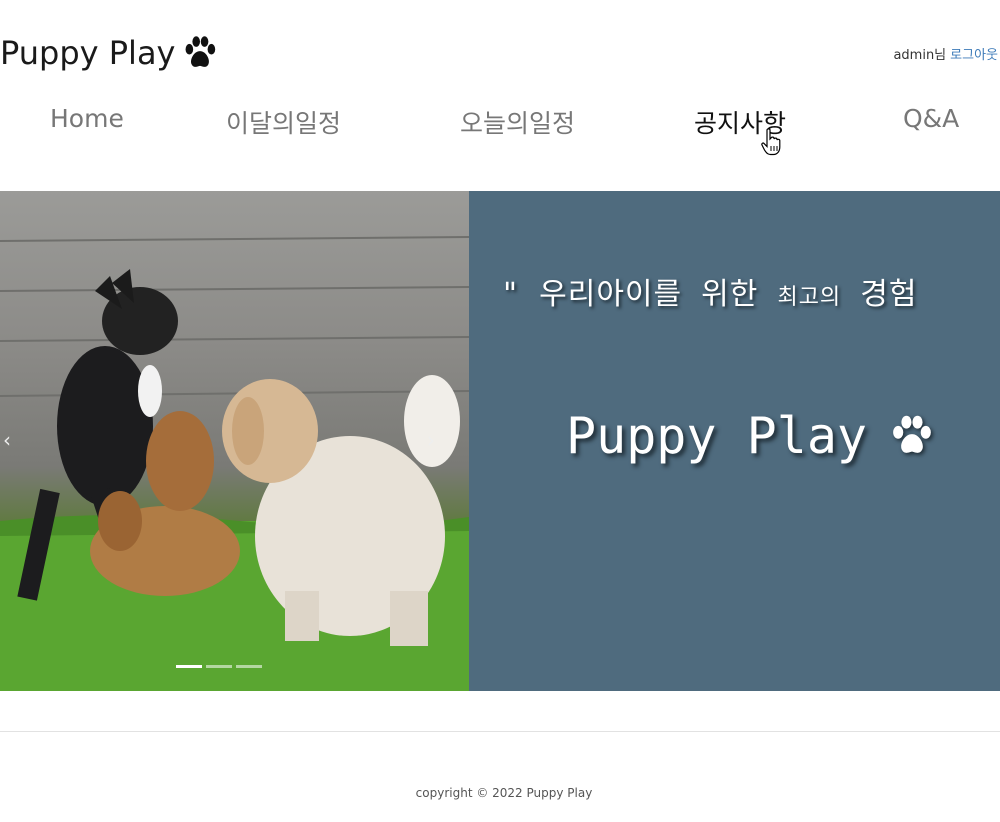  I want to click on promo-title: Puppy Play, so click(750, 436).